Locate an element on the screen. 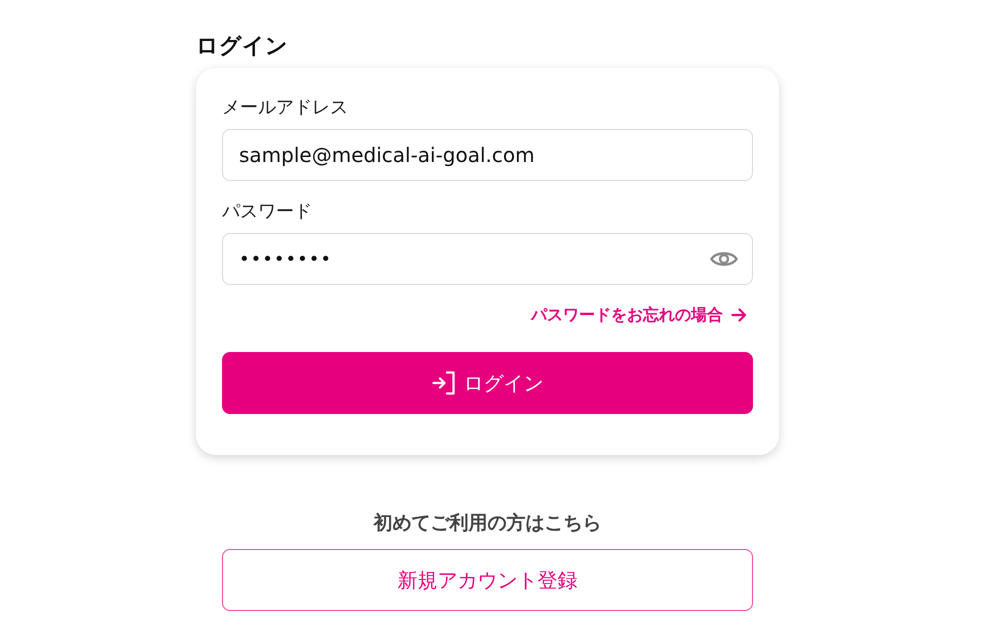 The width and height of the screenshot is (986, 636). show-password-icon is located at coordinates (724, 259).